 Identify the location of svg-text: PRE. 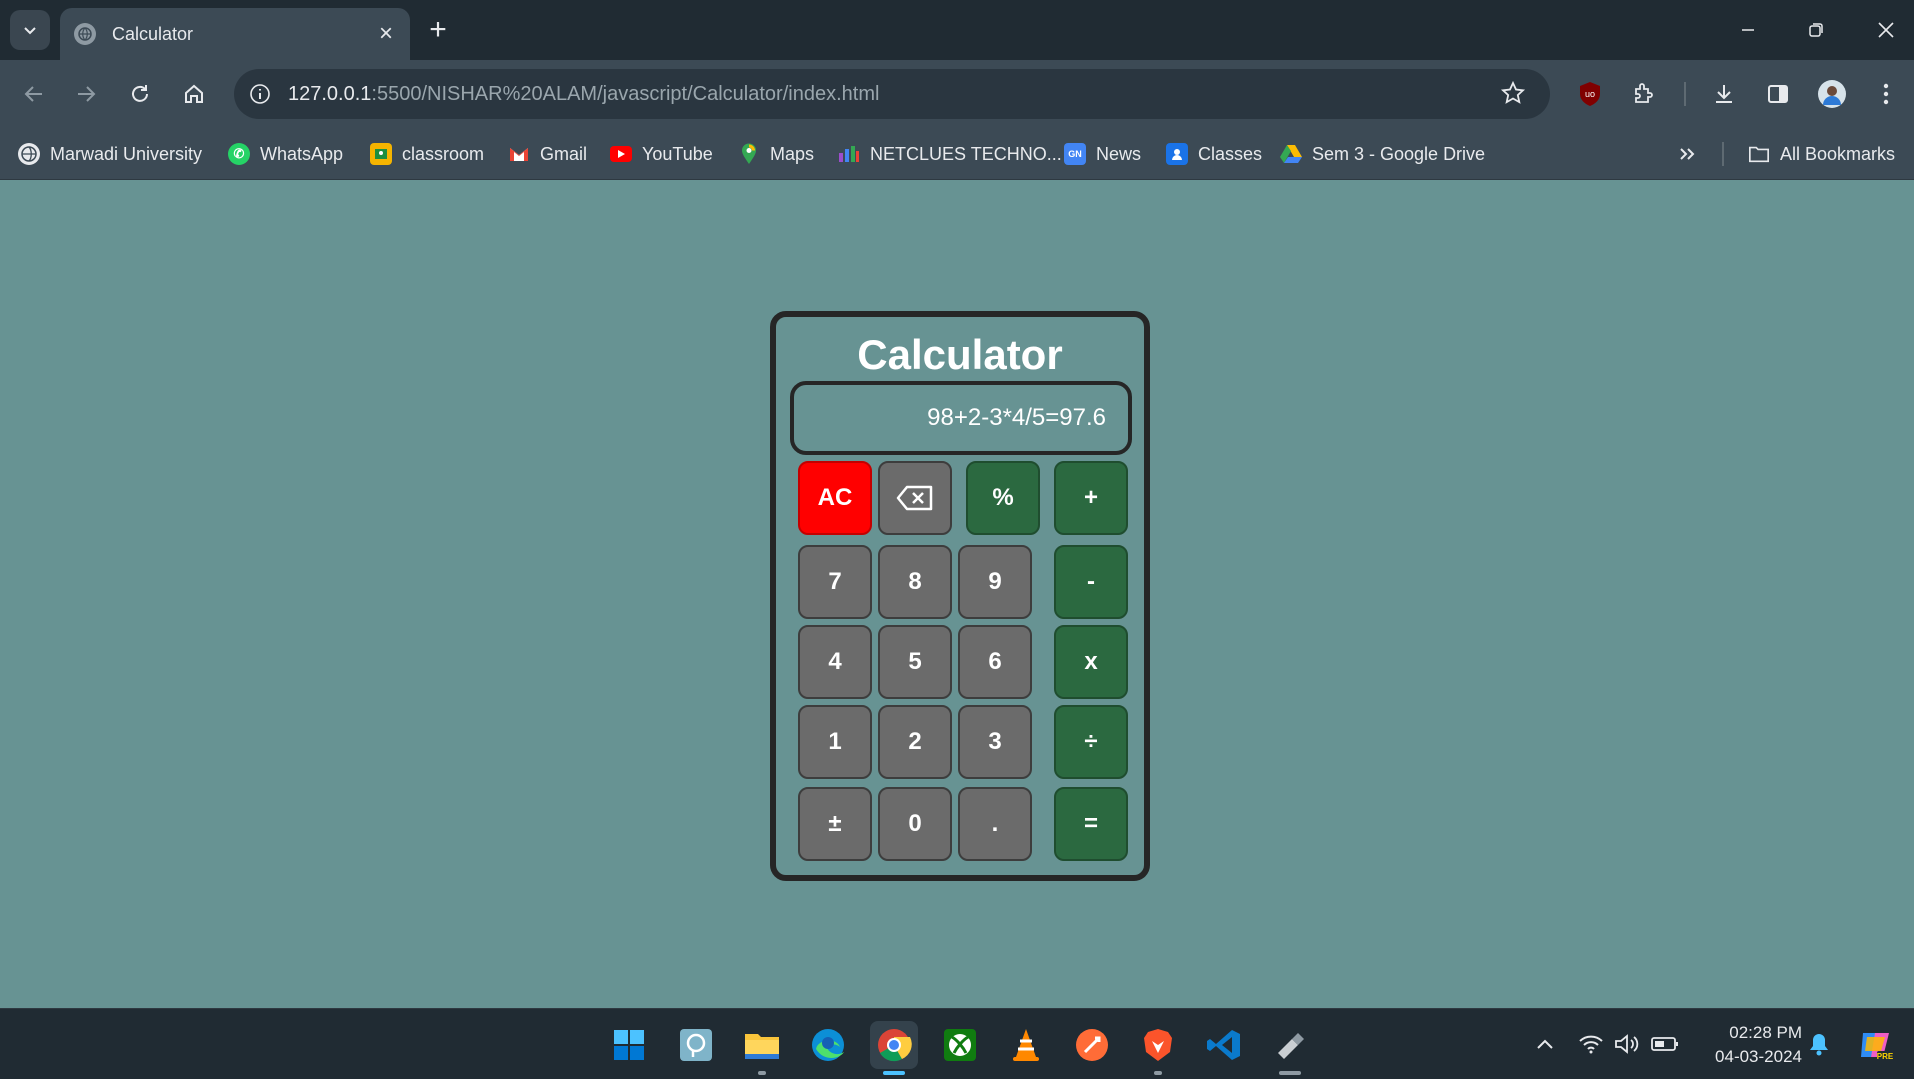
(1885, 1056).